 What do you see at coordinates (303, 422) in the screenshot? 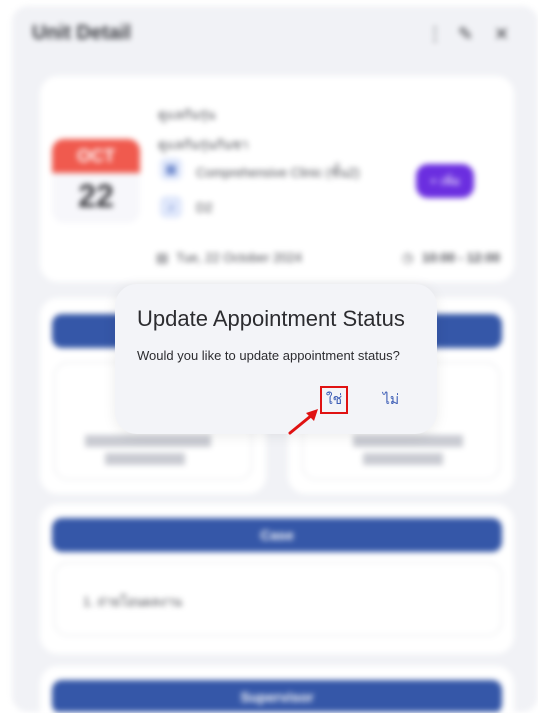
I see `pointer-arrow-icon` at bounding box center [303, 422].